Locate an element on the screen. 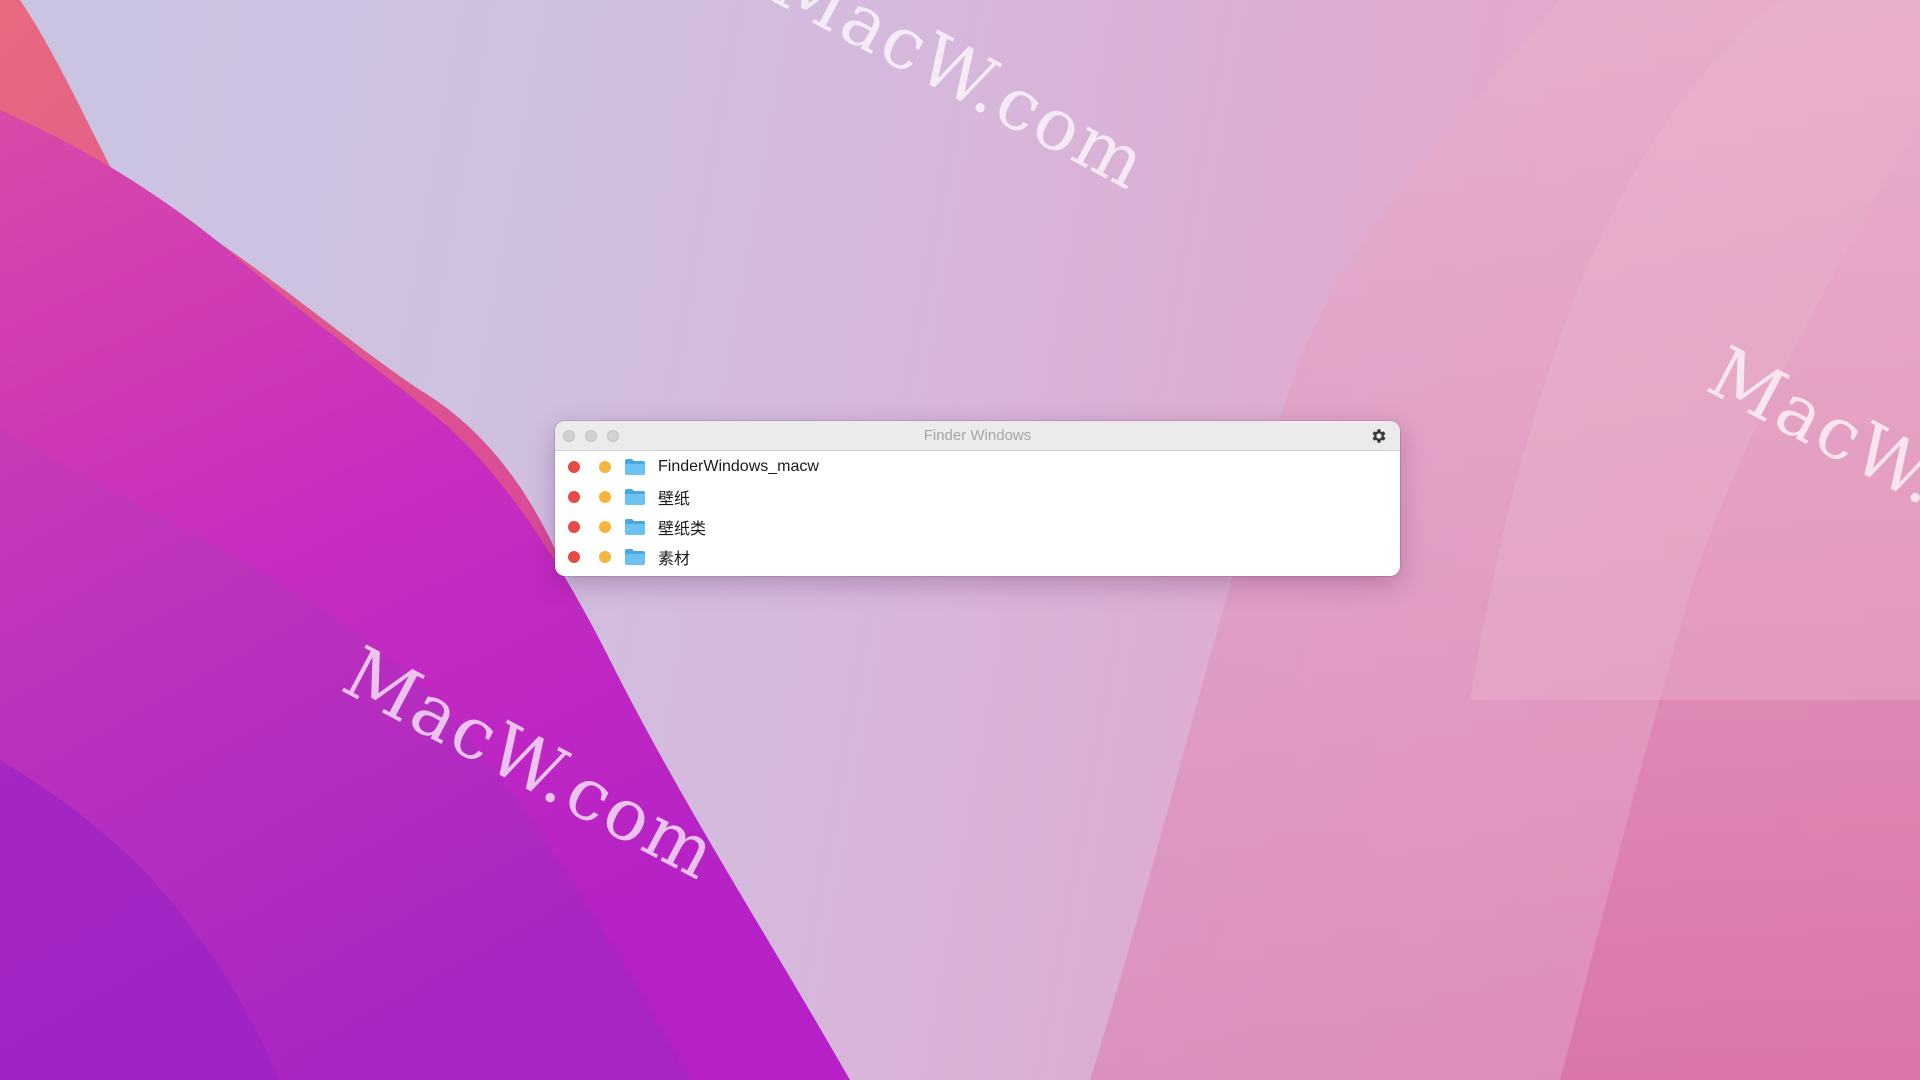 The width and height of the screenshot is (1920, 1080). list-item: 素材 is located at coordinates (977, 557).